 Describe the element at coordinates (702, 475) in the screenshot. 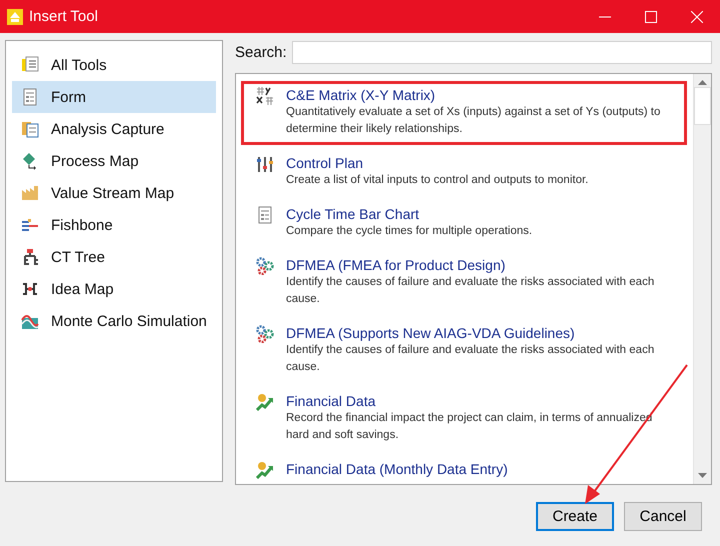

I see `scroll-down-icon` at that location.